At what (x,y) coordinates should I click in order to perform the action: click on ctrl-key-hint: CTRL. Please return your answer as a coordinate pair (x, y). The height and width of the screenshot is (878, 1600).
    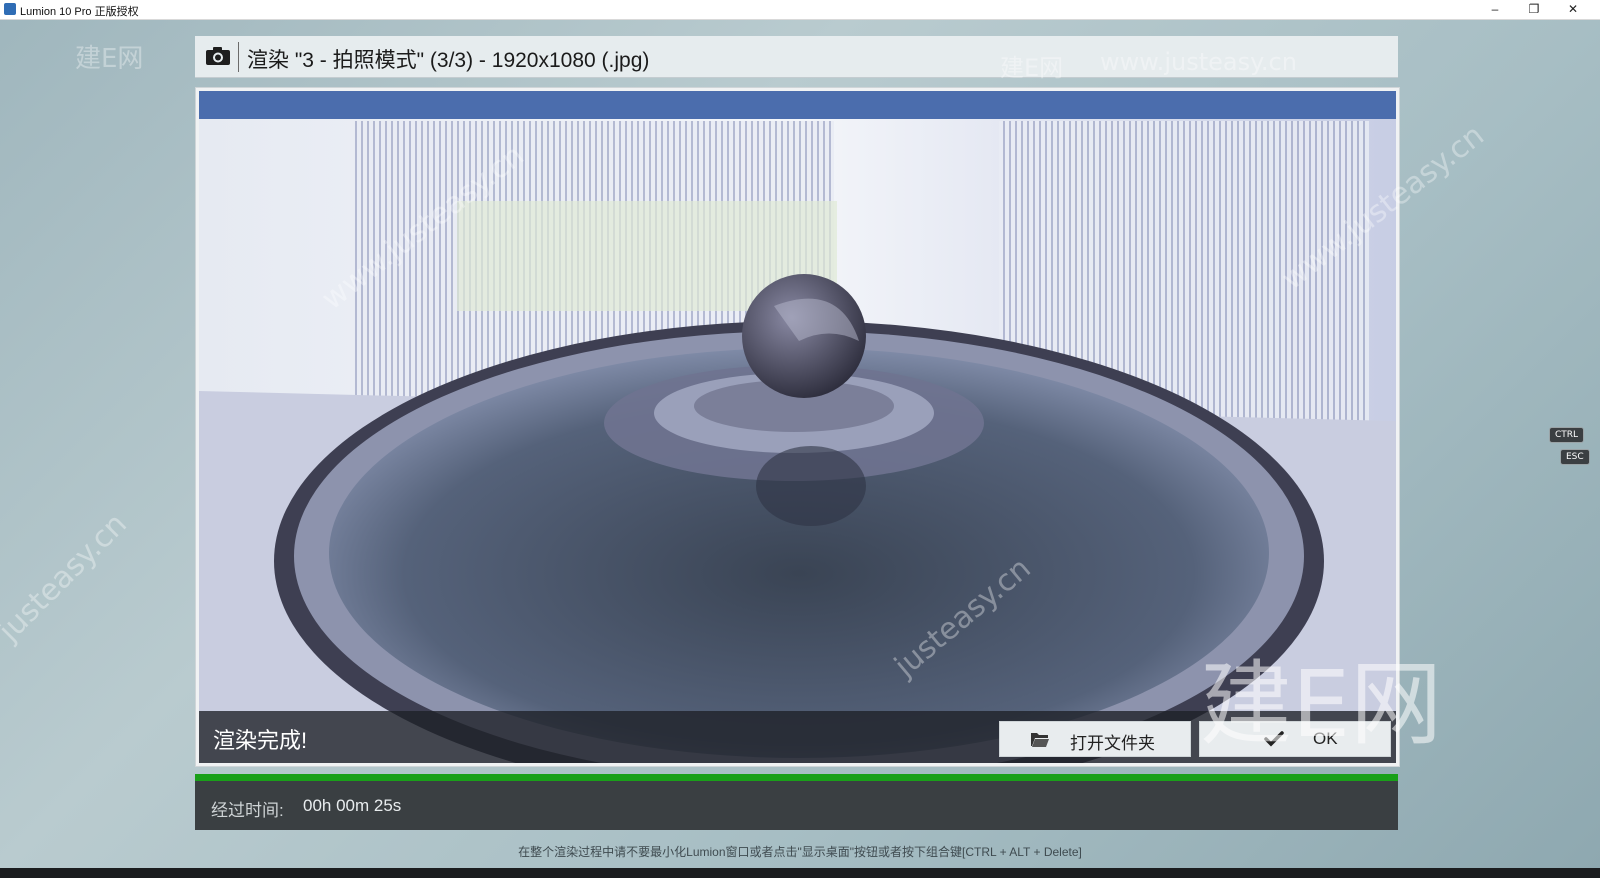
    Looking at the image, I should click on (1567, 435).